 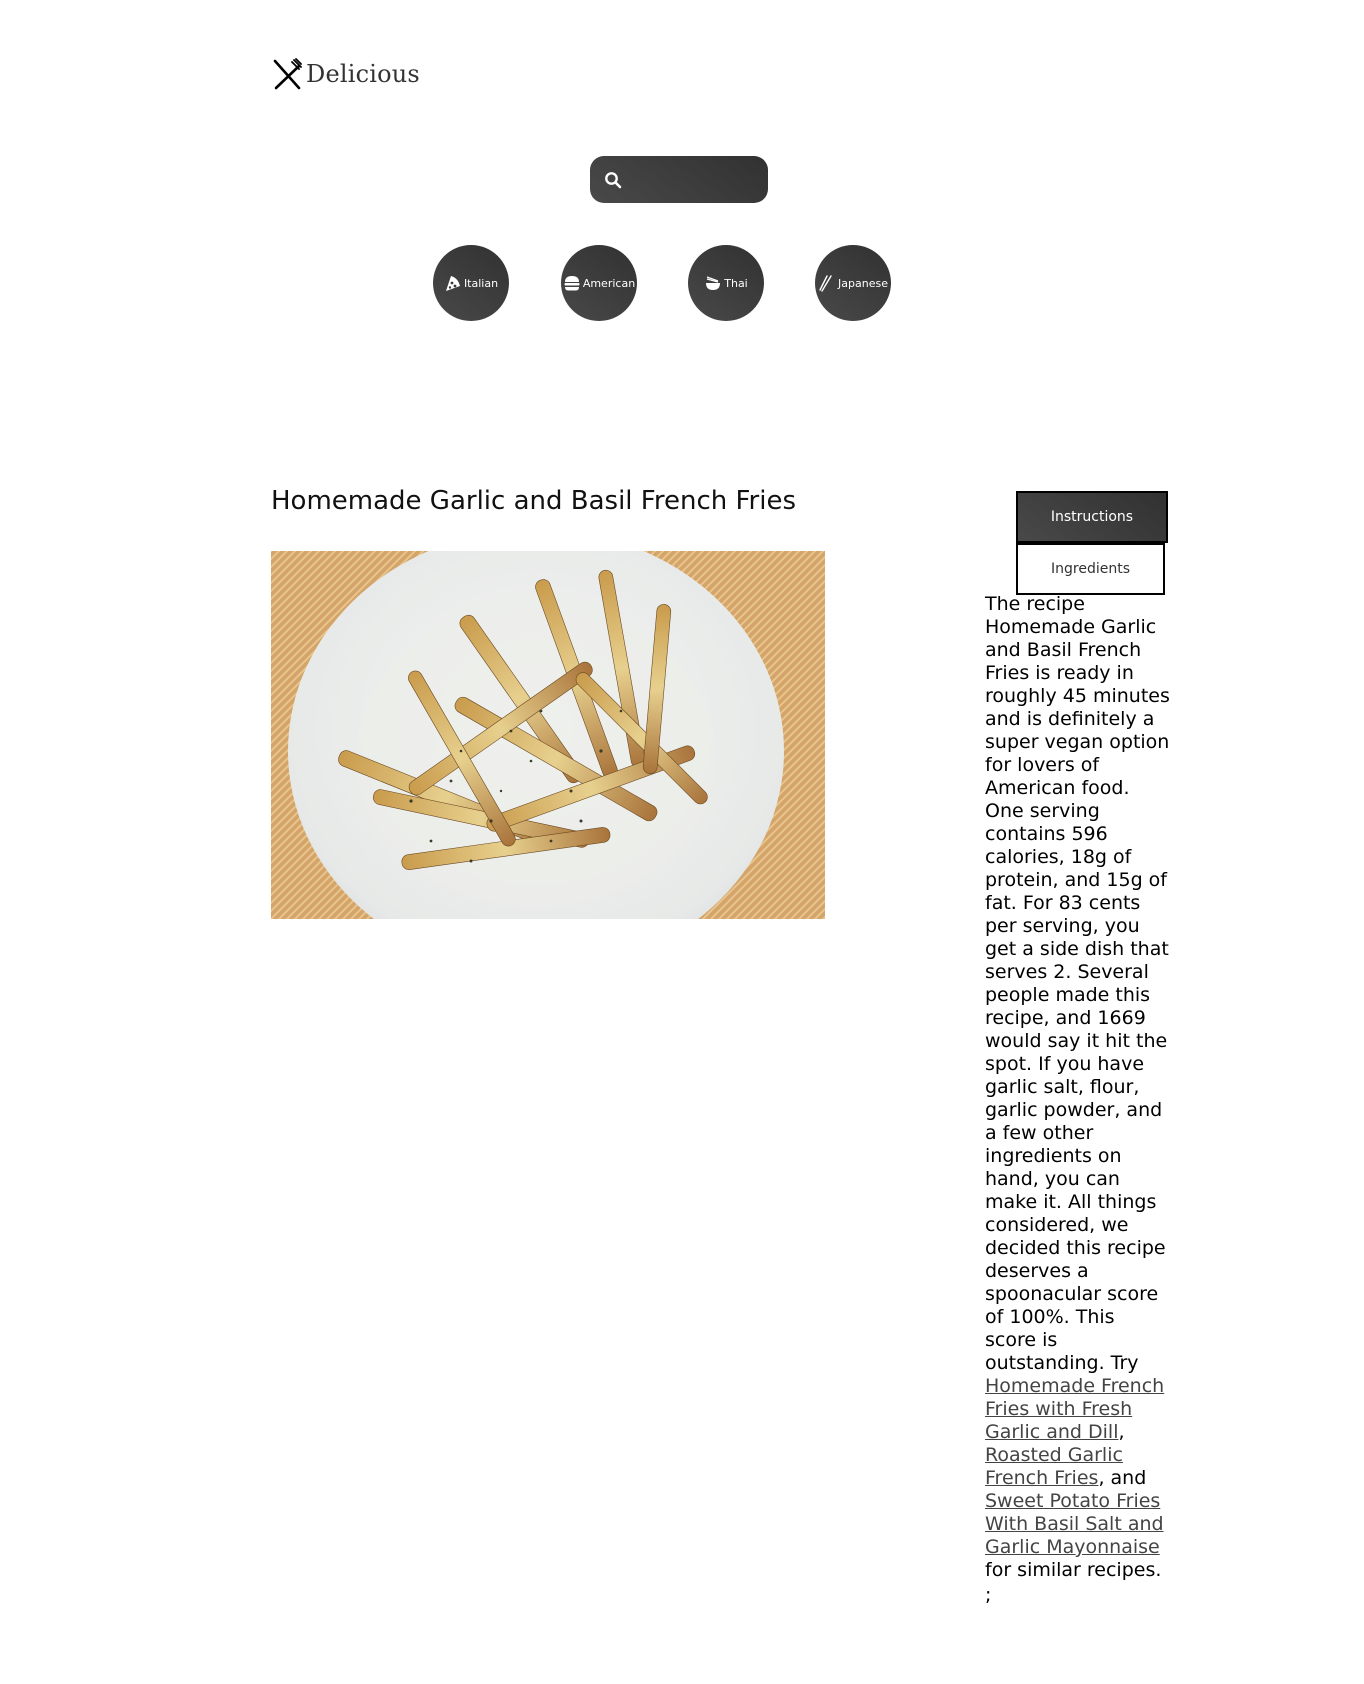 I want to click on category-japanese: Japanese, so click(x=853, y=283).